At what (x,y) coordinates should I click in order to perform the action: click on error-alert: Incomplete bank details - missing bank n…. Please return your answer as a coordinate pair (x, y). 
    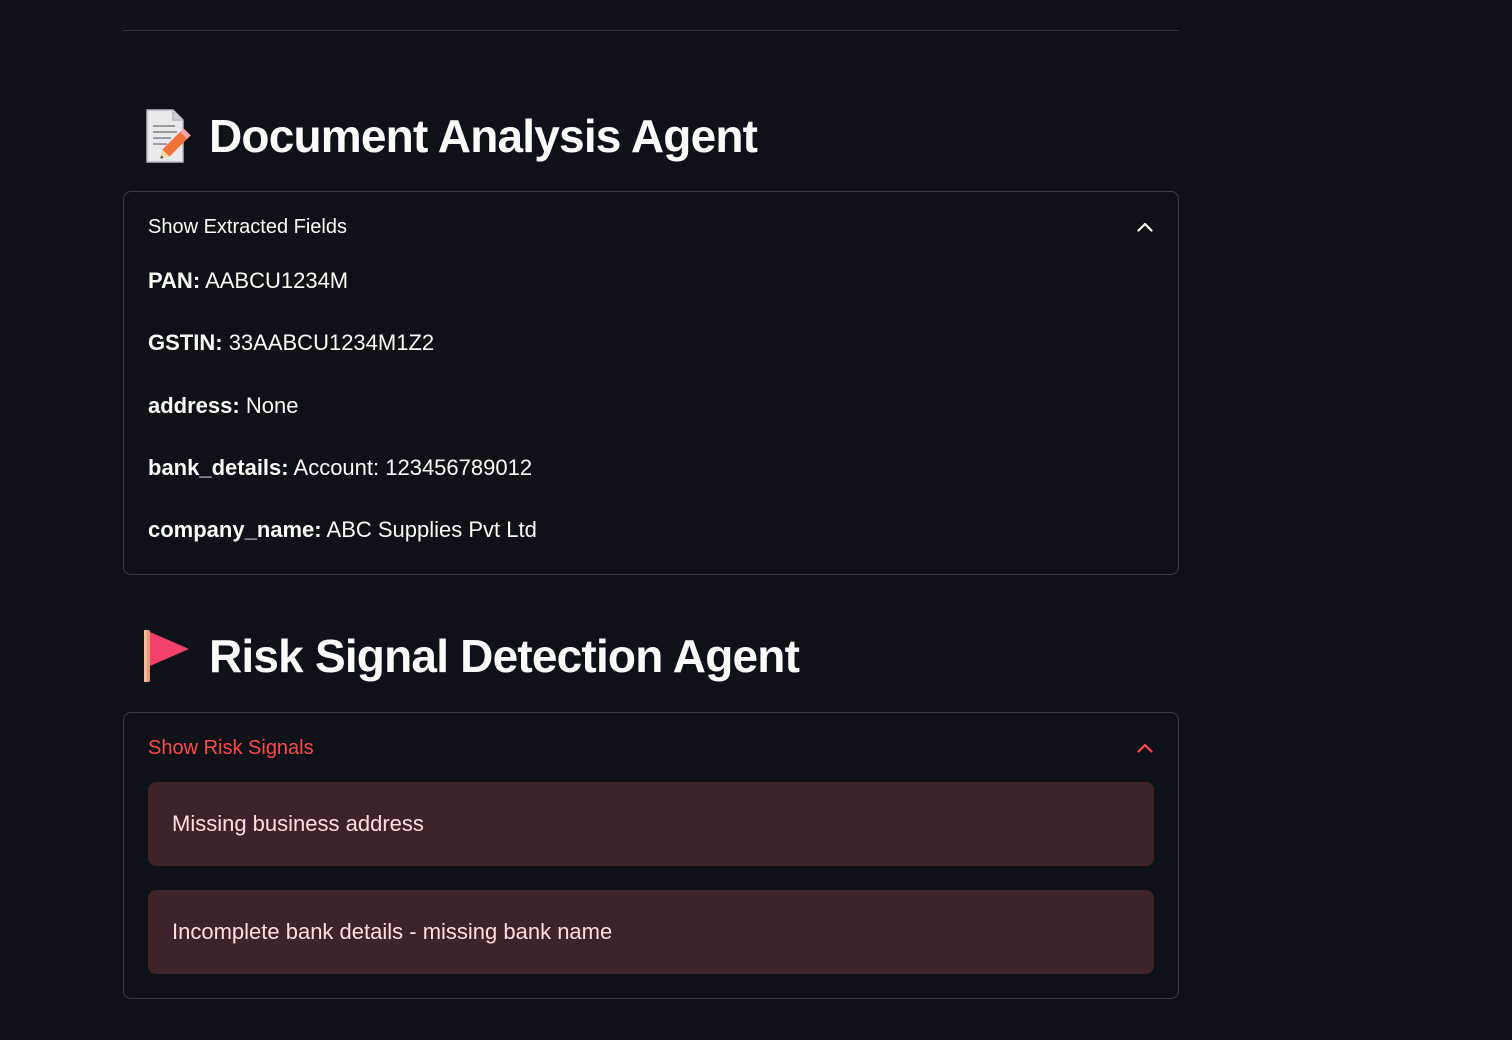
    Looking at the image, I should click on (651, 932).